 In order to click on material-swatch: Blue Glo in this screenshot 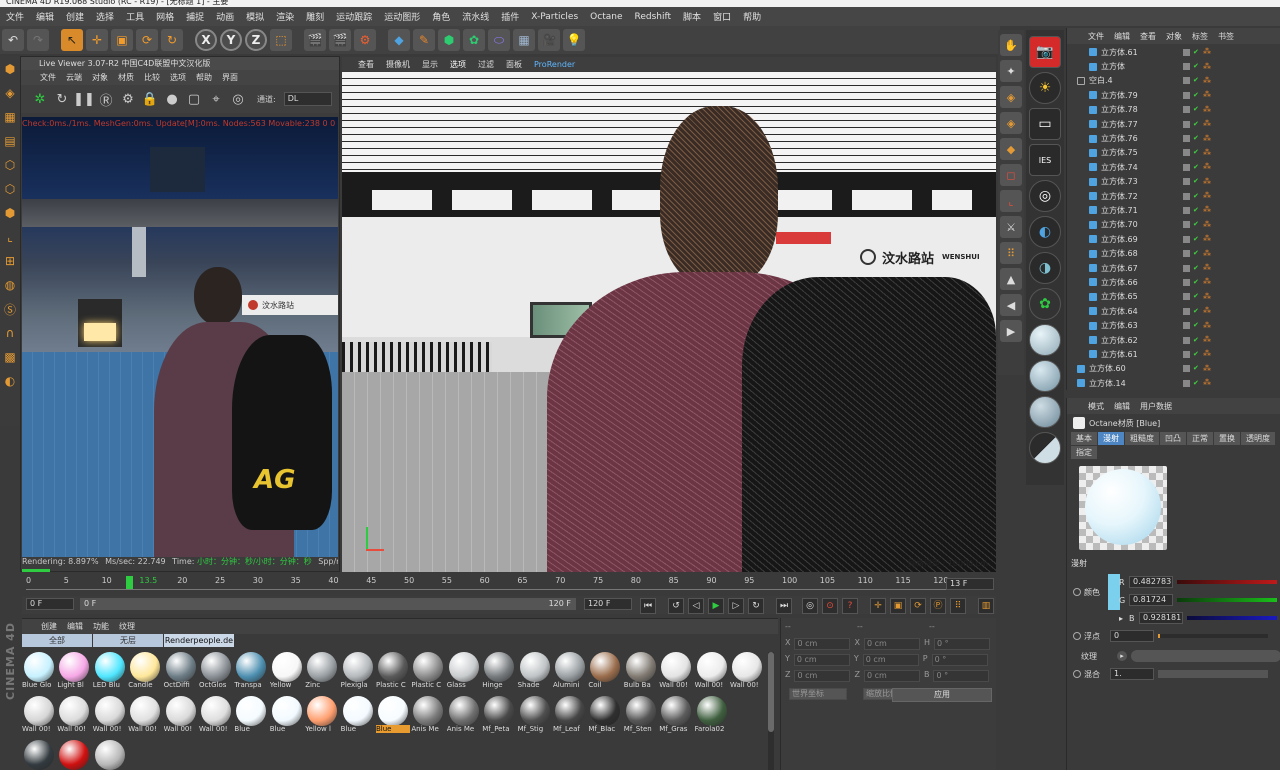, I will do `click(39, 670)`.